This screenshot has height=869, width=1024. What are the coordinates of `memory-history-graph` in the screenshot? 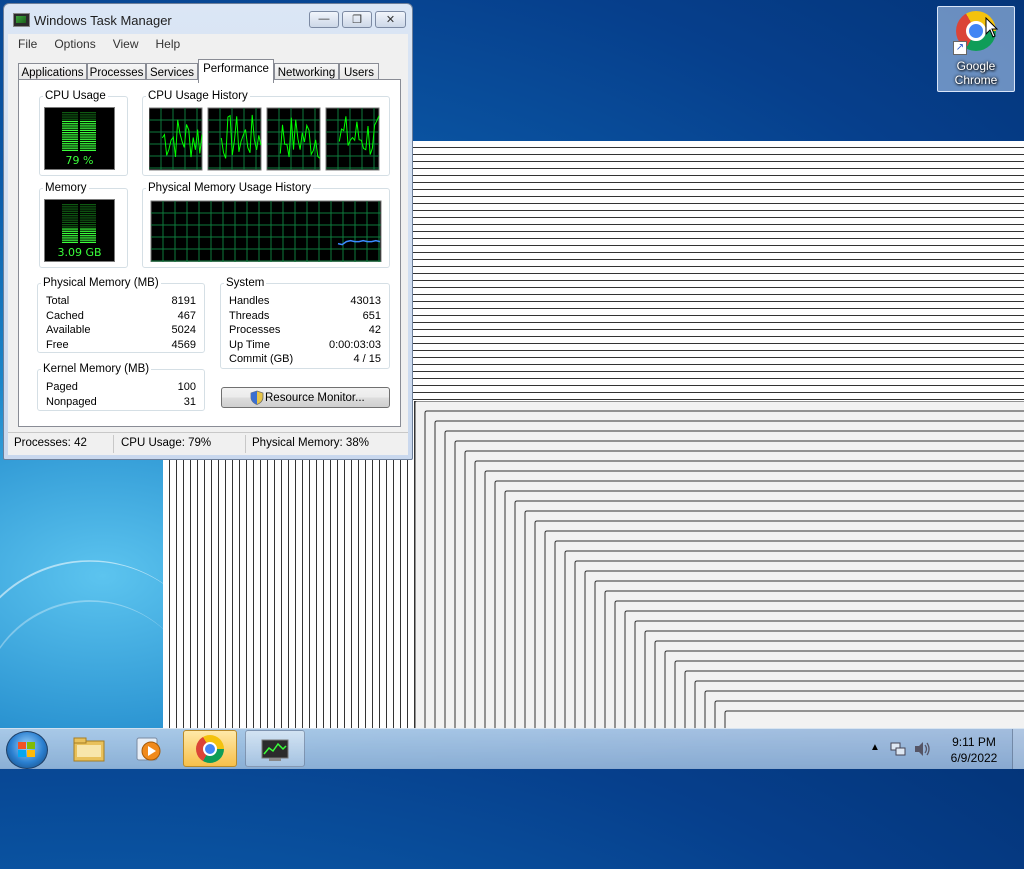 It's located at (266, 231).